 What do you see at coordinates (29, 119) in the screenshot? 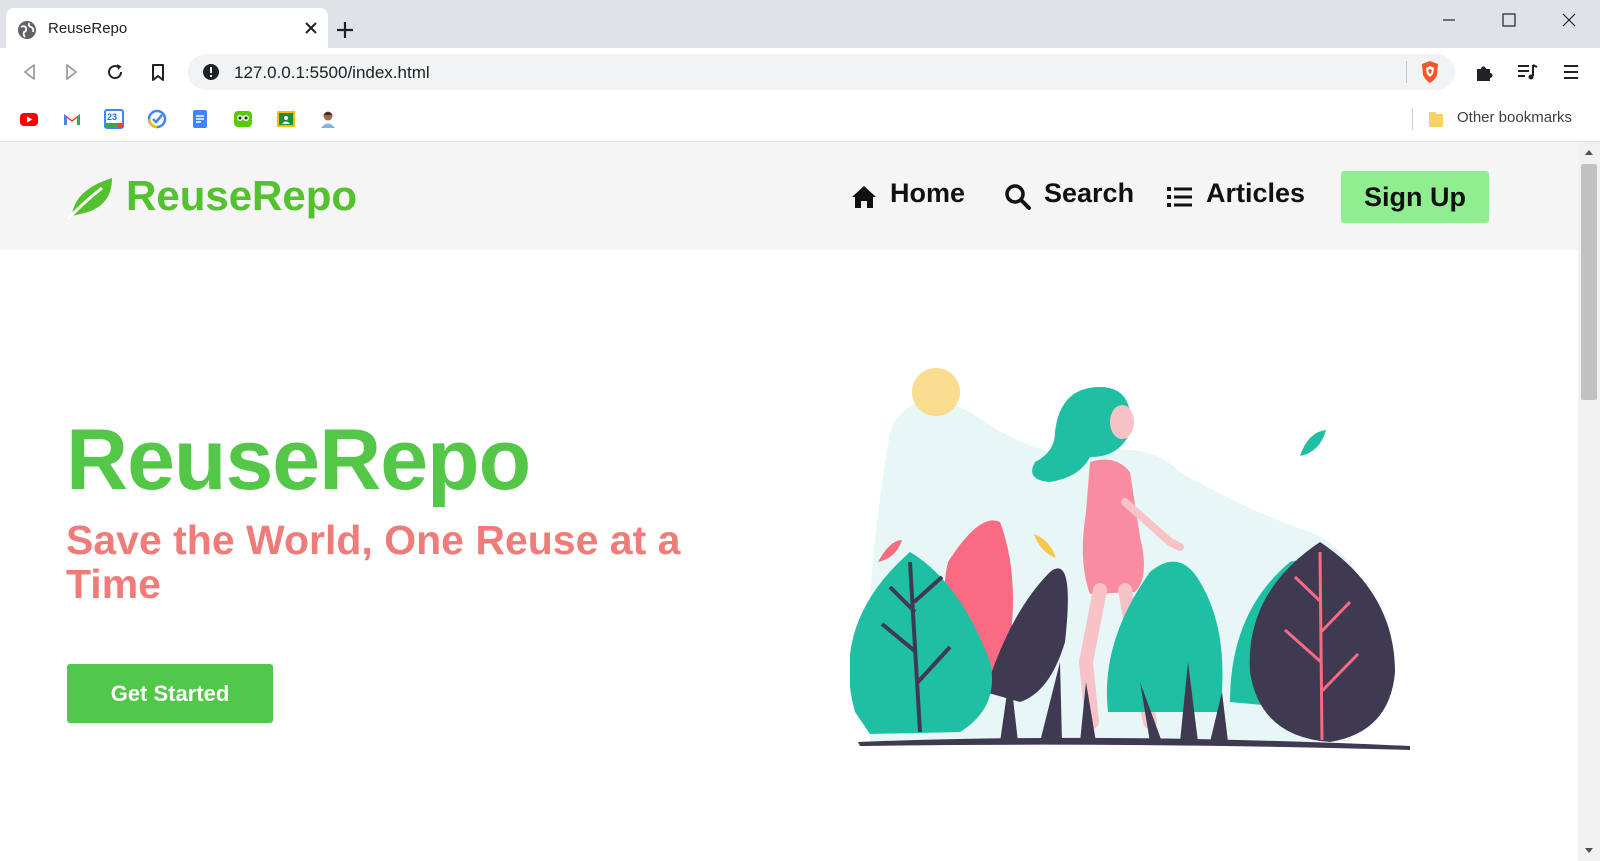
I see `youtube-icon` at bounding box center [29, 119].